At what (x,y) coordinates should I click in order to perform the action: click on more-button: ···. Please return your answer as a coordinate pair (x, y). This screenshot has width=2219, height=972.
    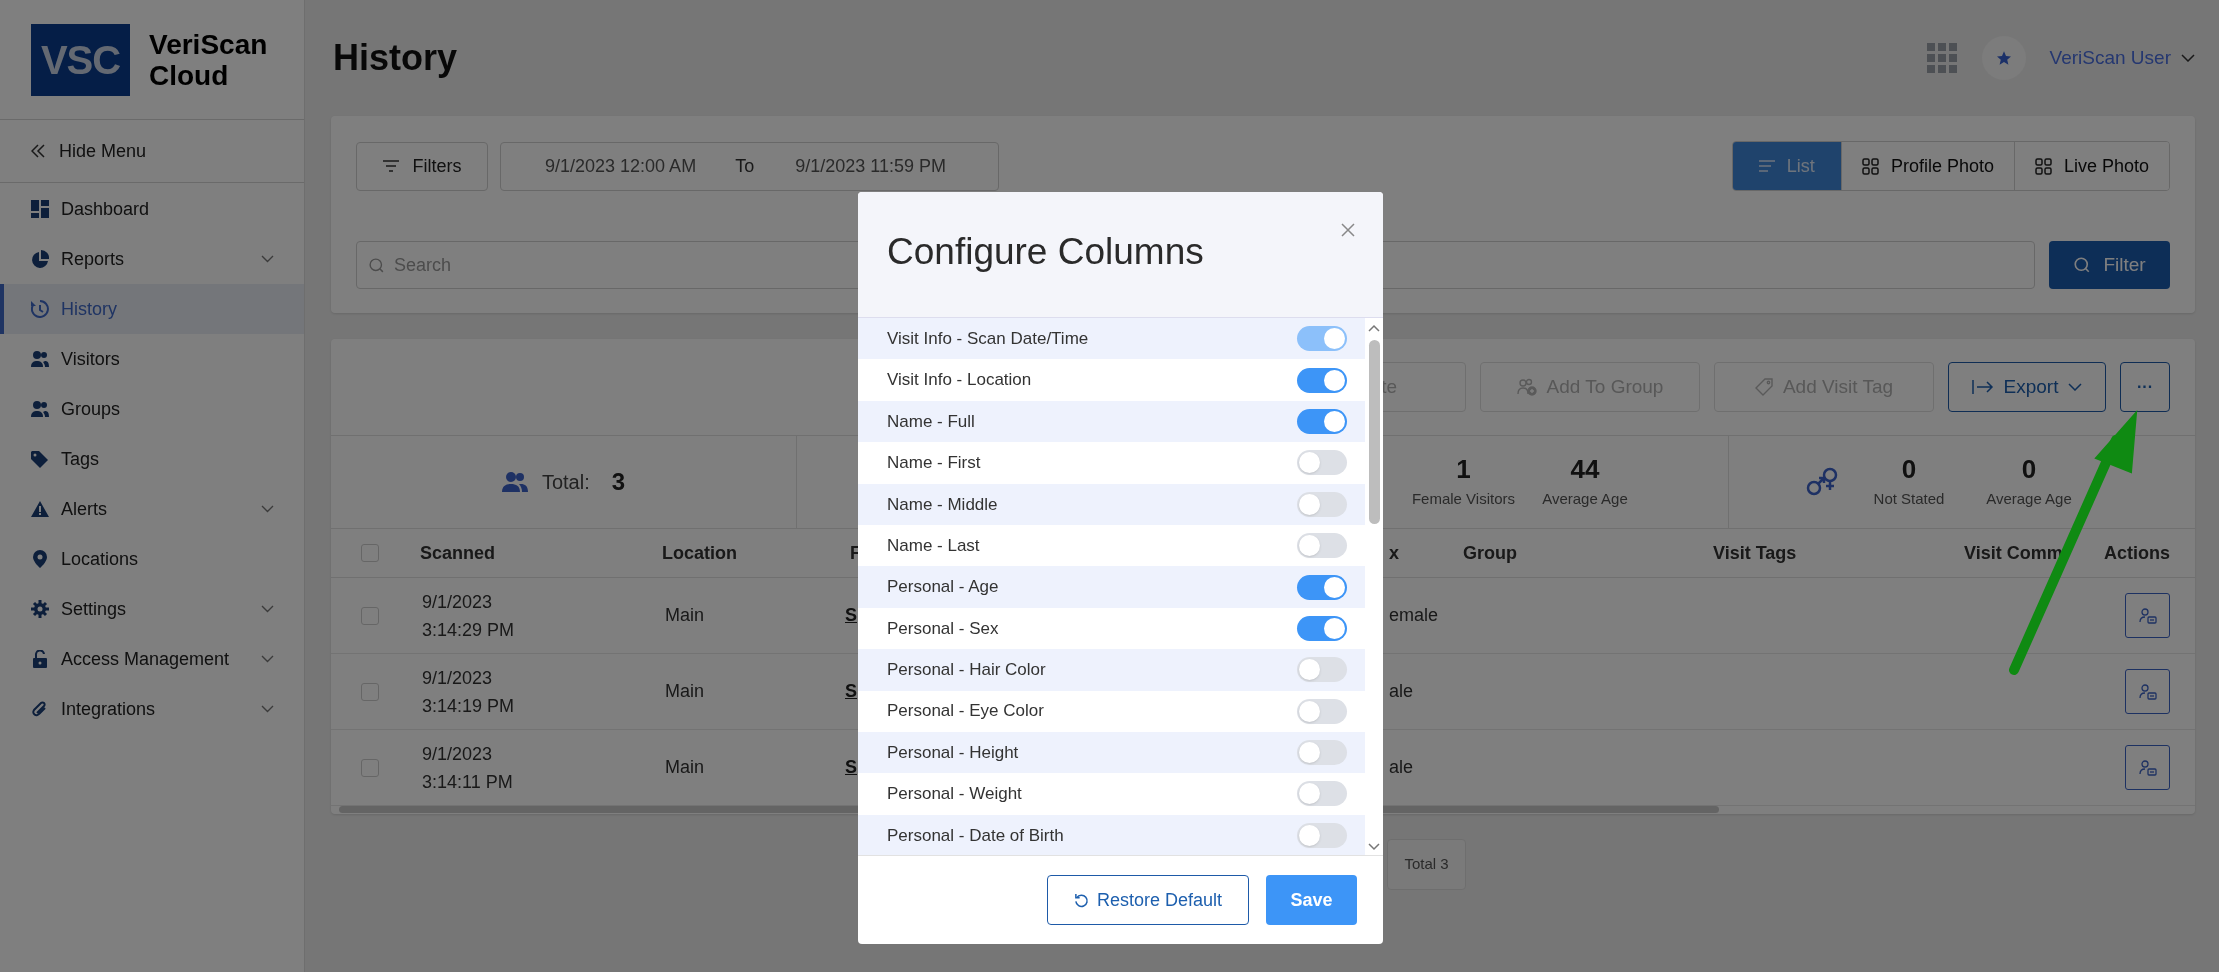
    Looking at the image, I should click on (2145, 386).